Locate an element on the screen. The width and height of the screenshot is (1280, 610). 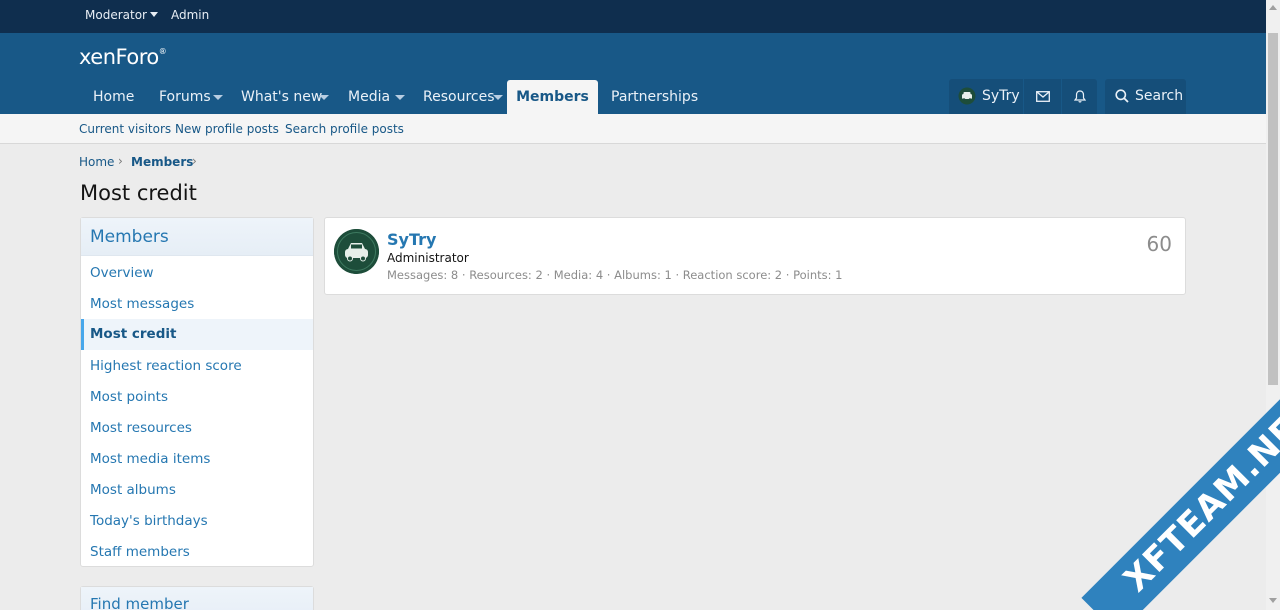
tab-members: Members is located at coordinates (552, 97).